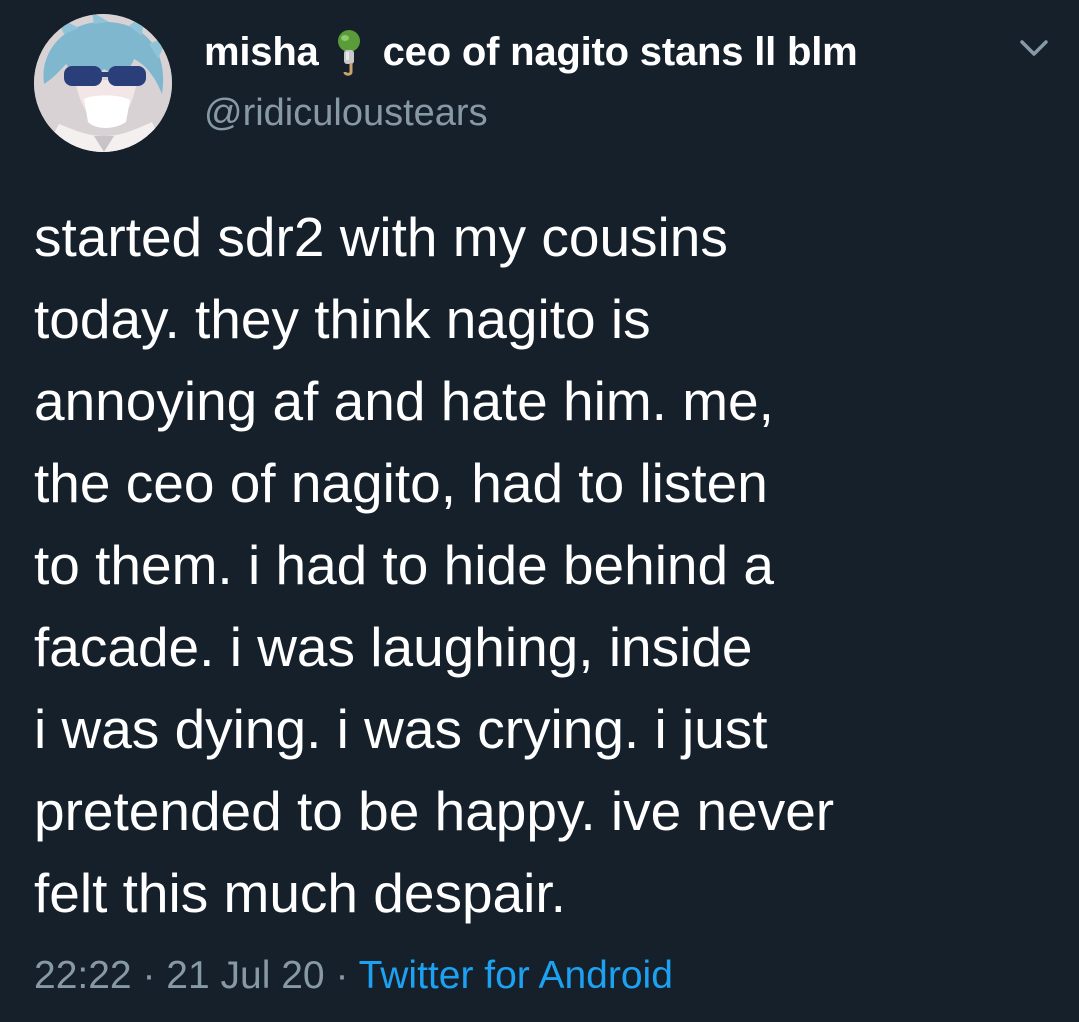 This screenshot has width=1079, height=1022. Describe the element at coordinates (401, 483) in the screenshot. I see `tweet-text-line: the ceo of nagito, had to listen` at that location.